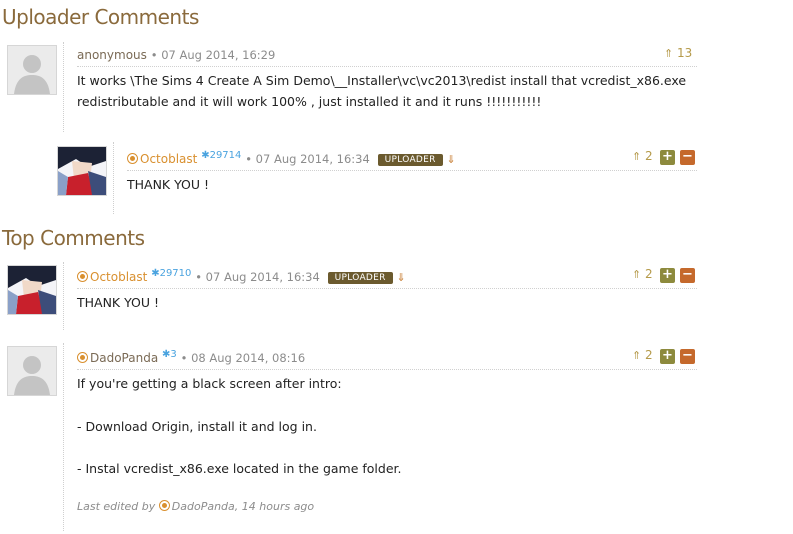 The height and width of the screenshot is (534, 793). I want to click on edited-prefix: Last edited by, so click(116, 506).